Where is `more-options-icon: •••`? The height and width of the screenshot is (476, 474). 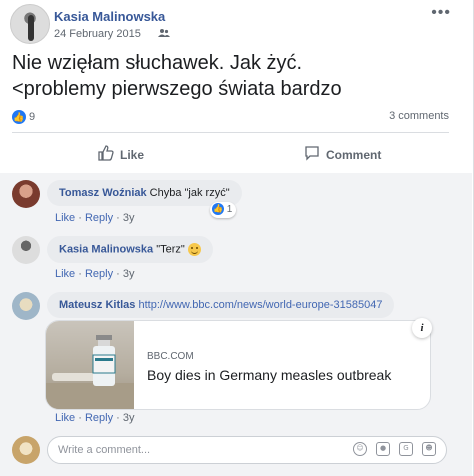 more-options-icon: ••• is located at coordinates (441, 13).